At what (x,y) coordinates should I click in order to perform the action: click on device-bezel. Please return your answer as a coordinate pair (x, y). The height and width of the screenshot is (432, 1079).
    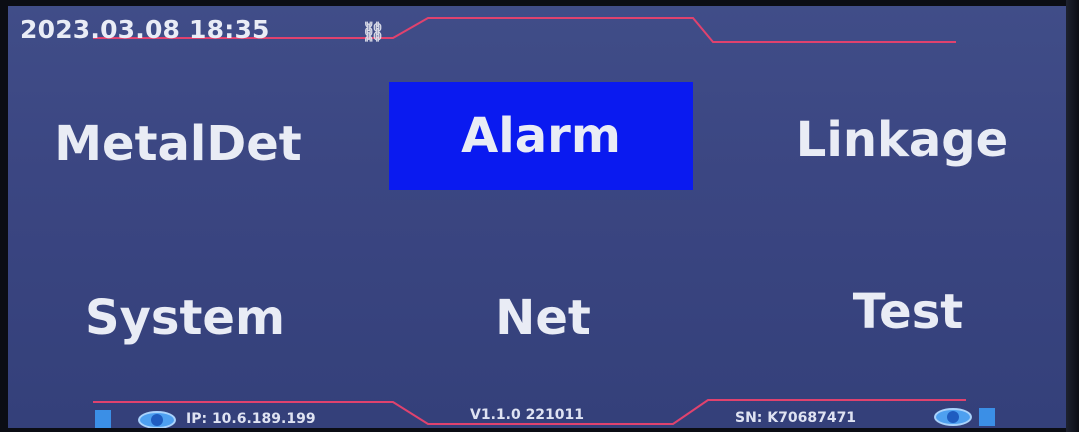
    Looking at the image, I should click on (1072, 216).